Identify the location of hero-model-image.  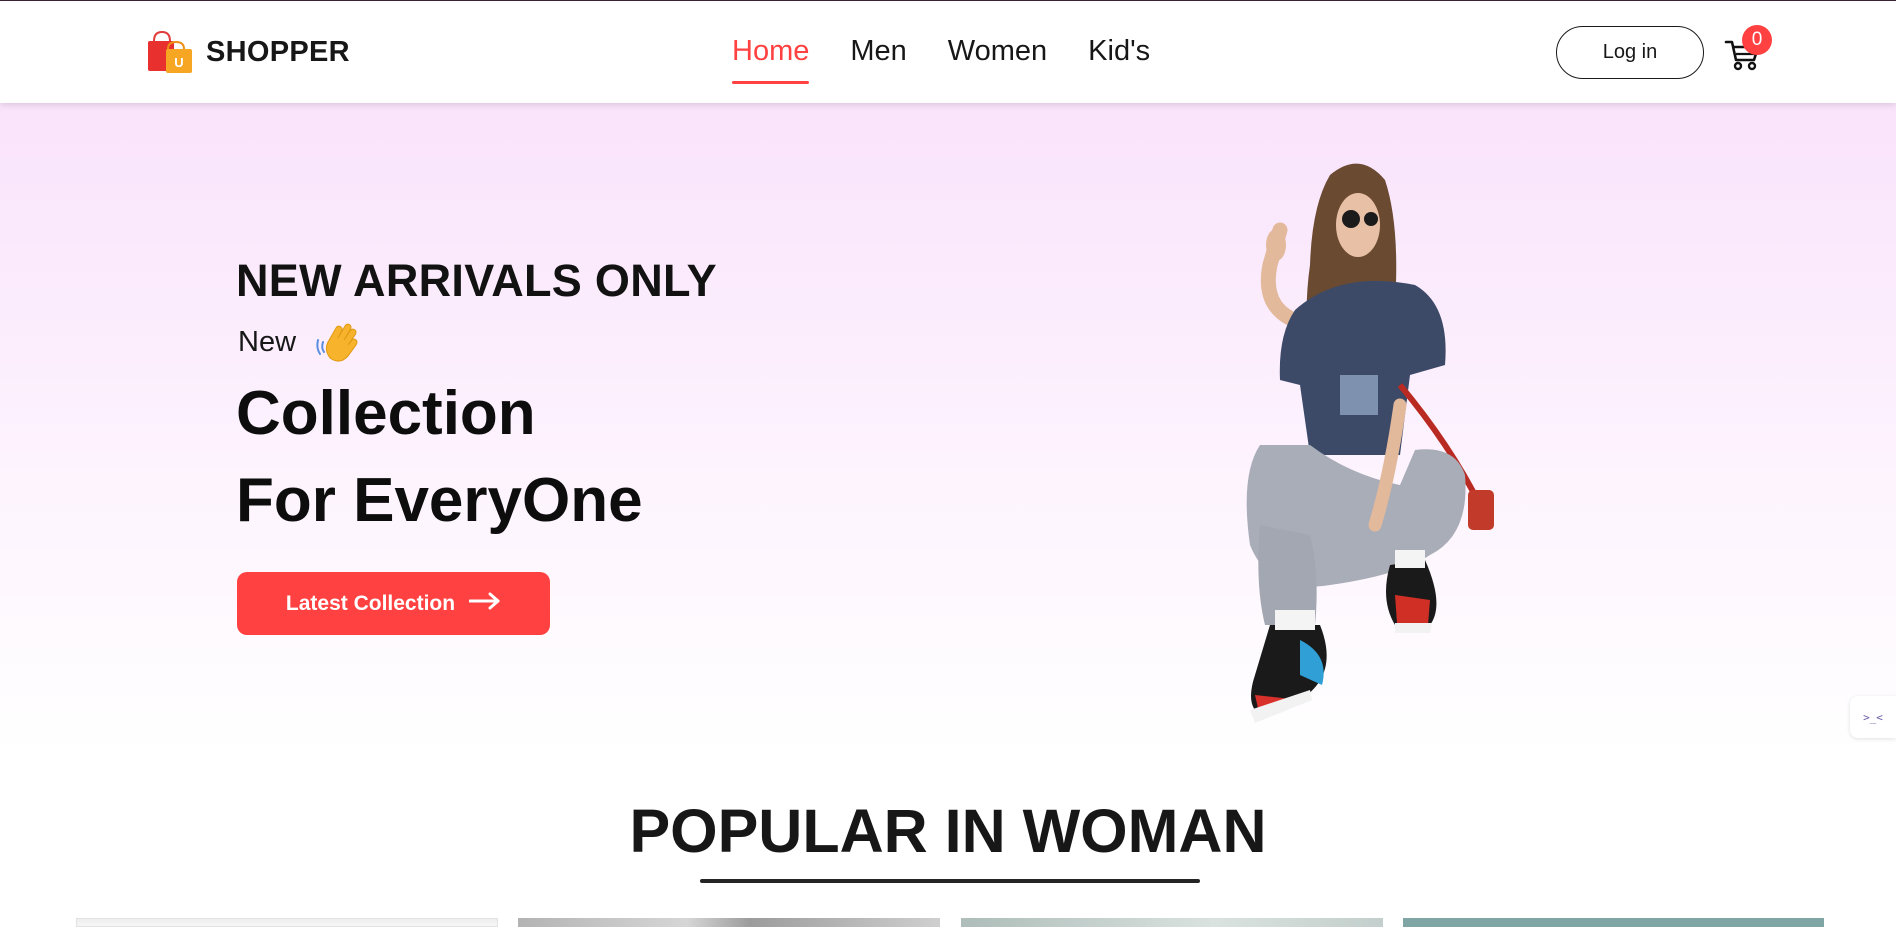
(1380, 440).